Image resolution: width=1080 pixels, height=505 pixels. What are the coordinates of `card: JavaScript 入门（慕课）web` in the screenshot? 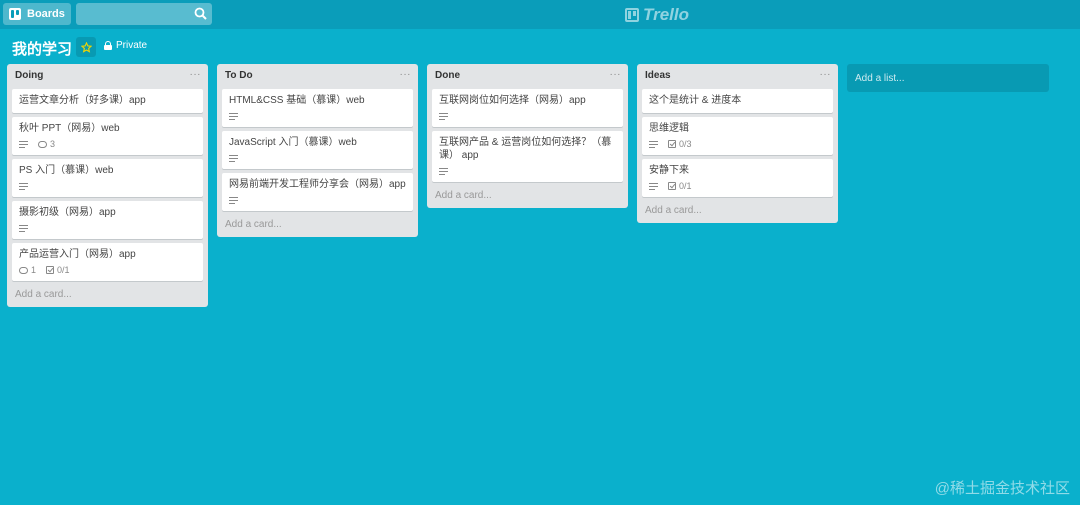 It's located at (317, 150).